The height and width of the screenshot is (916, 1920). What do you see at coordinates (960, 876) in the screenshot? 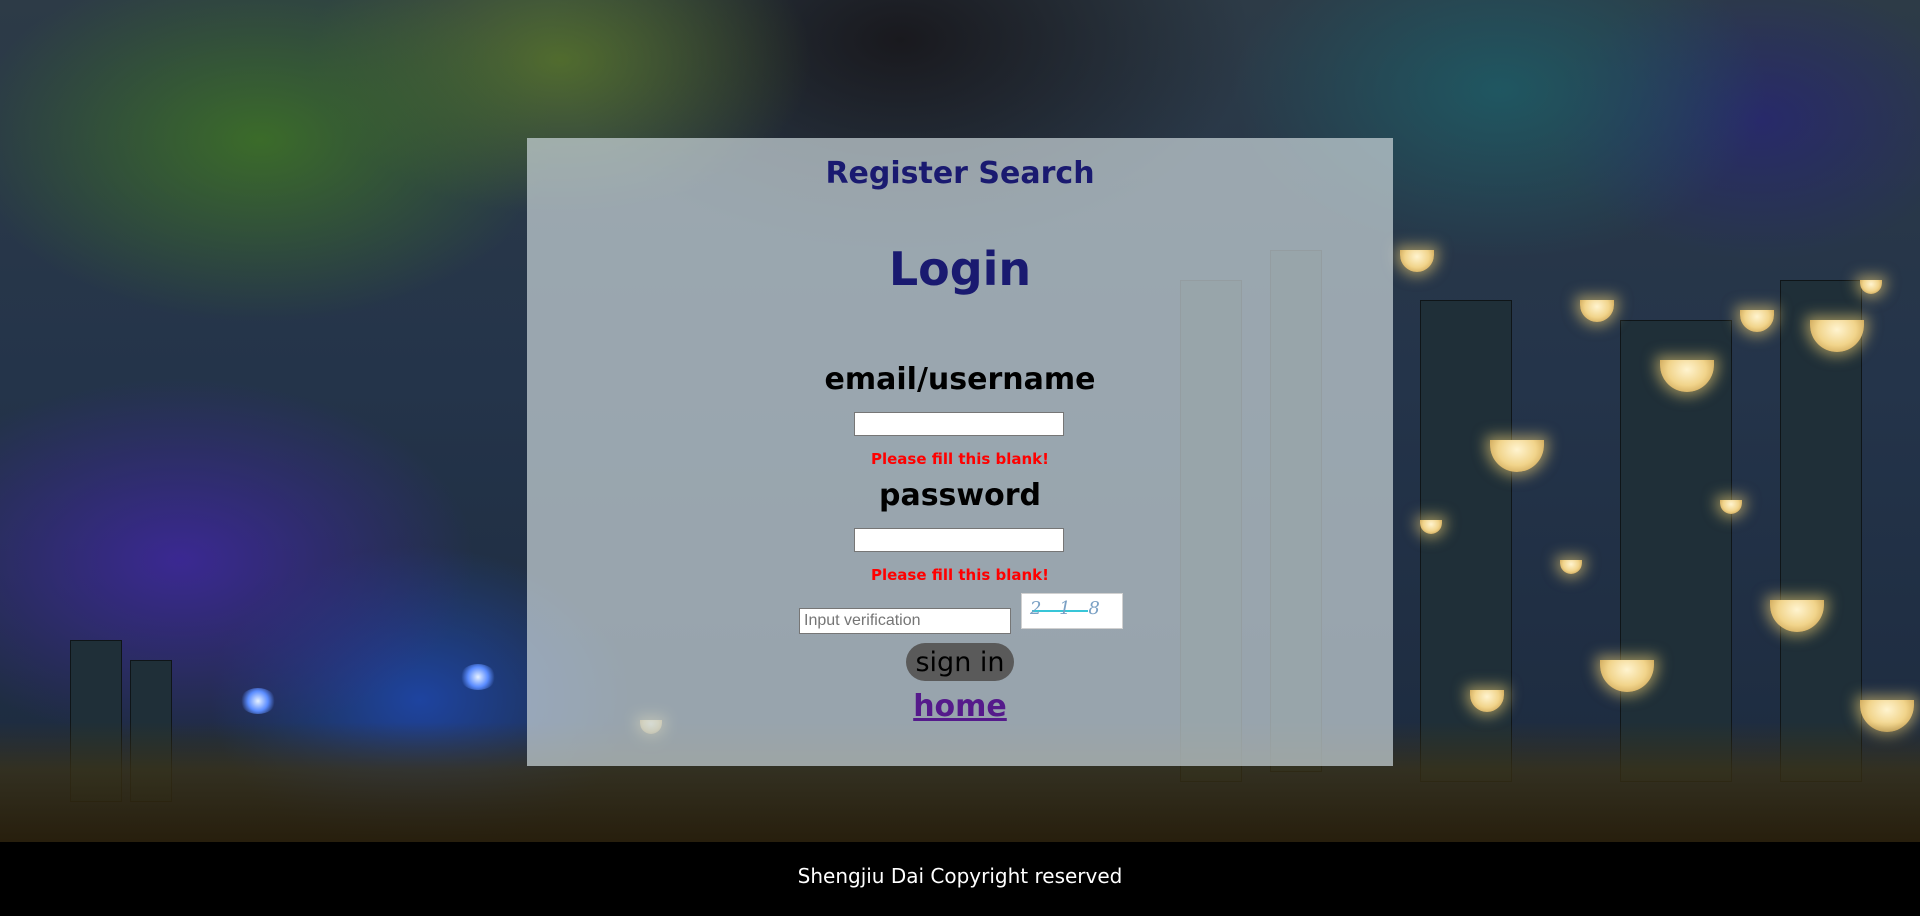
I see `copyright-text: Shengjiu Dai Copyright reserved` at bounding box center [960, 876].